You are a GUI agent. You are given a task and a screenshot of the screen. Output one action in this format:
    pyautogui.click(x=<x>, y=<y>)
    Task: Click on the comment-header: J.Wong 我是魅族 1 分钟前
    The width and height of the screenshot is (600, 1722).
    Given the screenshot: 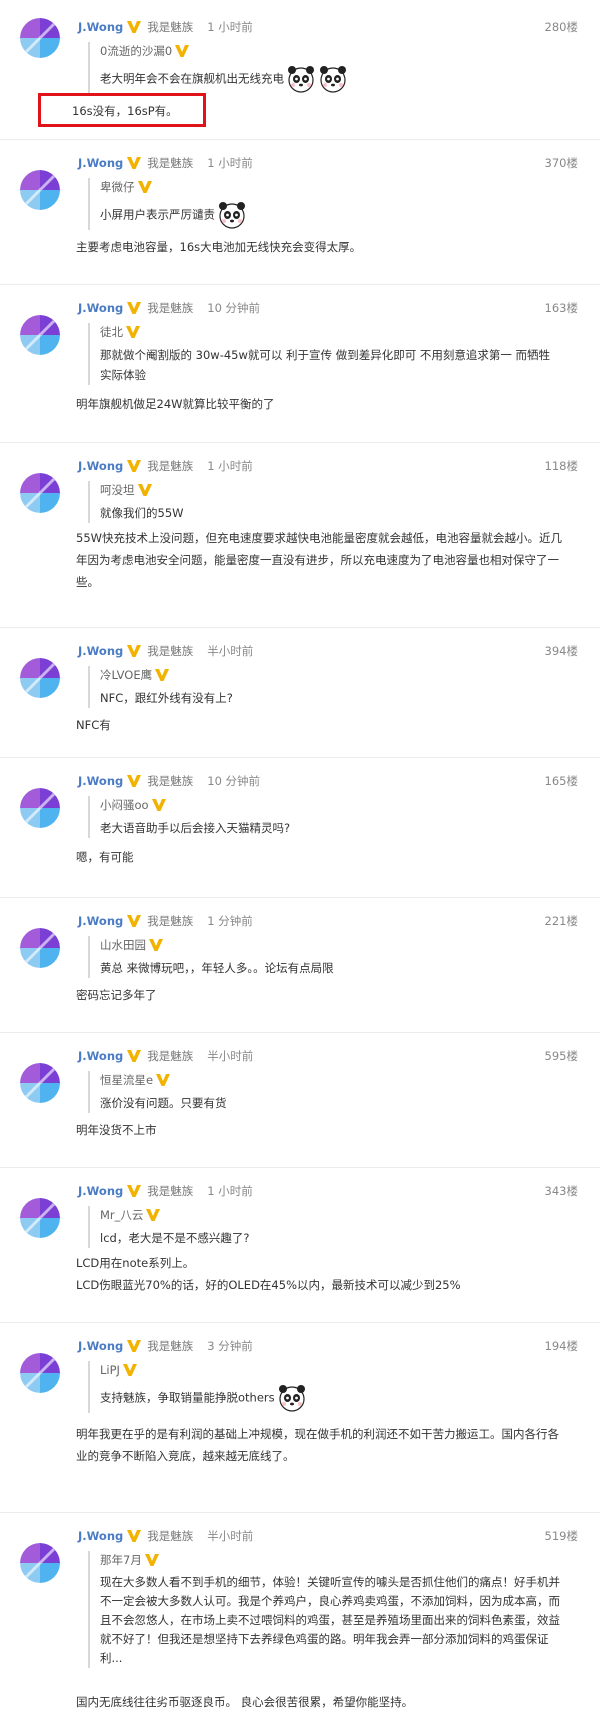 What is the action you would take?
    pyautogui.click(x=165, y=921)
    